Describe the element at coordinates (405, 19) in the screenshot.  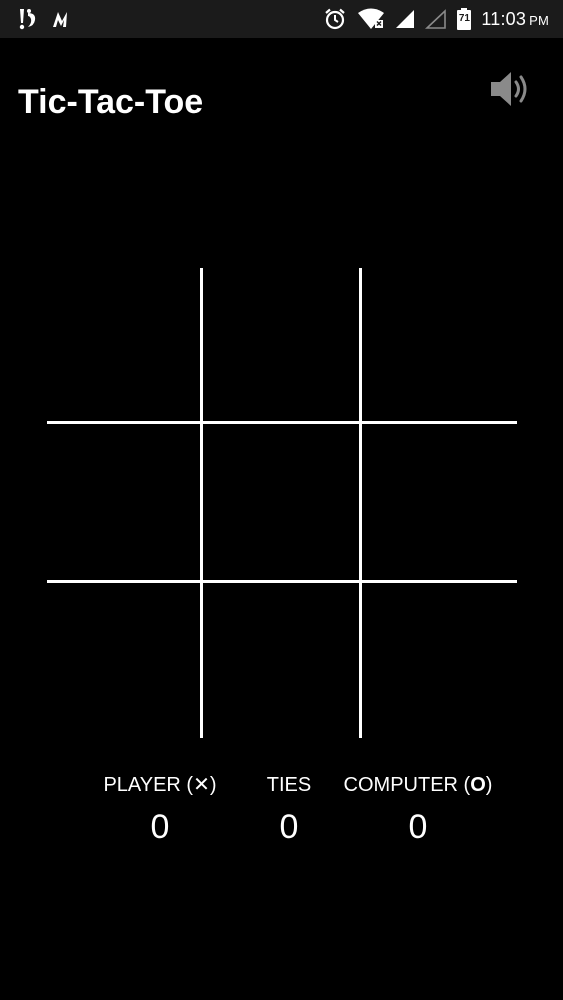
I see `signal-icon` at that location.